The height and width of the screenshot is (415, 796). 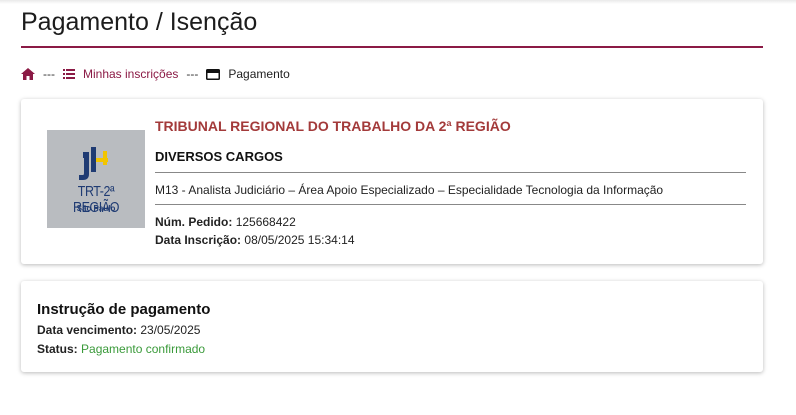 What do you see at coordinates (299, 240) in the screenshot?
I see `registration-date-value: 08/05/2025 15:34:14` at bounding box center [299, 240].